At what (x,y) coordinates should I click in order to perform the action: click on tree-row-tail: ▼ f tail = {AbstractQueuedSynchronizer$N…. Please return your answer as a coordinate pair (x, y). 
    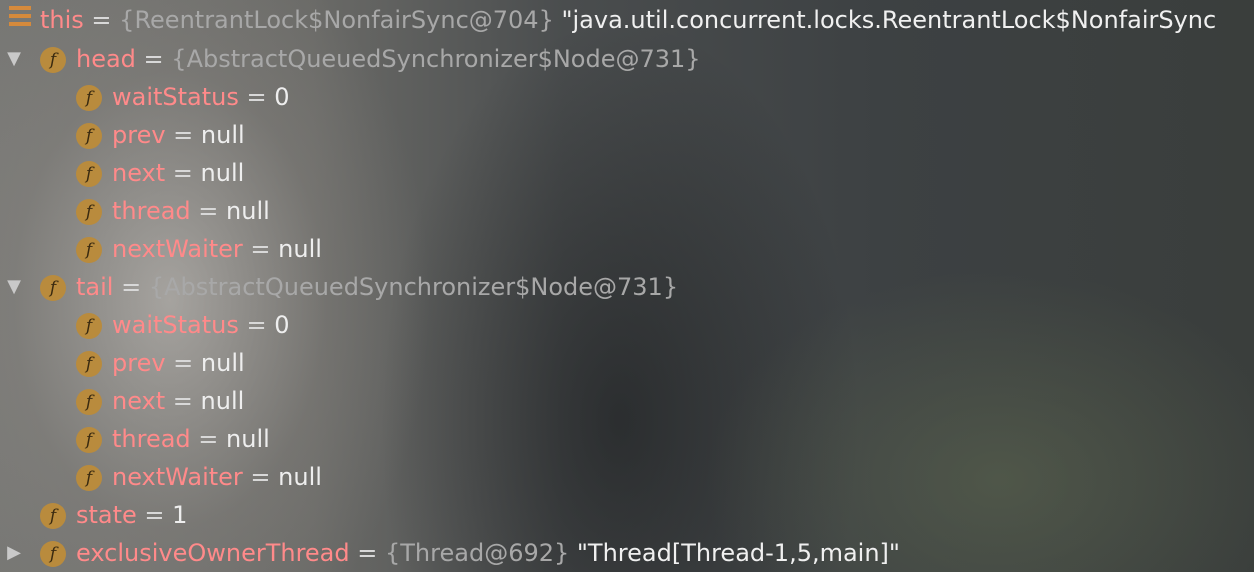
    Looking at the image, I should click on (627, 287).